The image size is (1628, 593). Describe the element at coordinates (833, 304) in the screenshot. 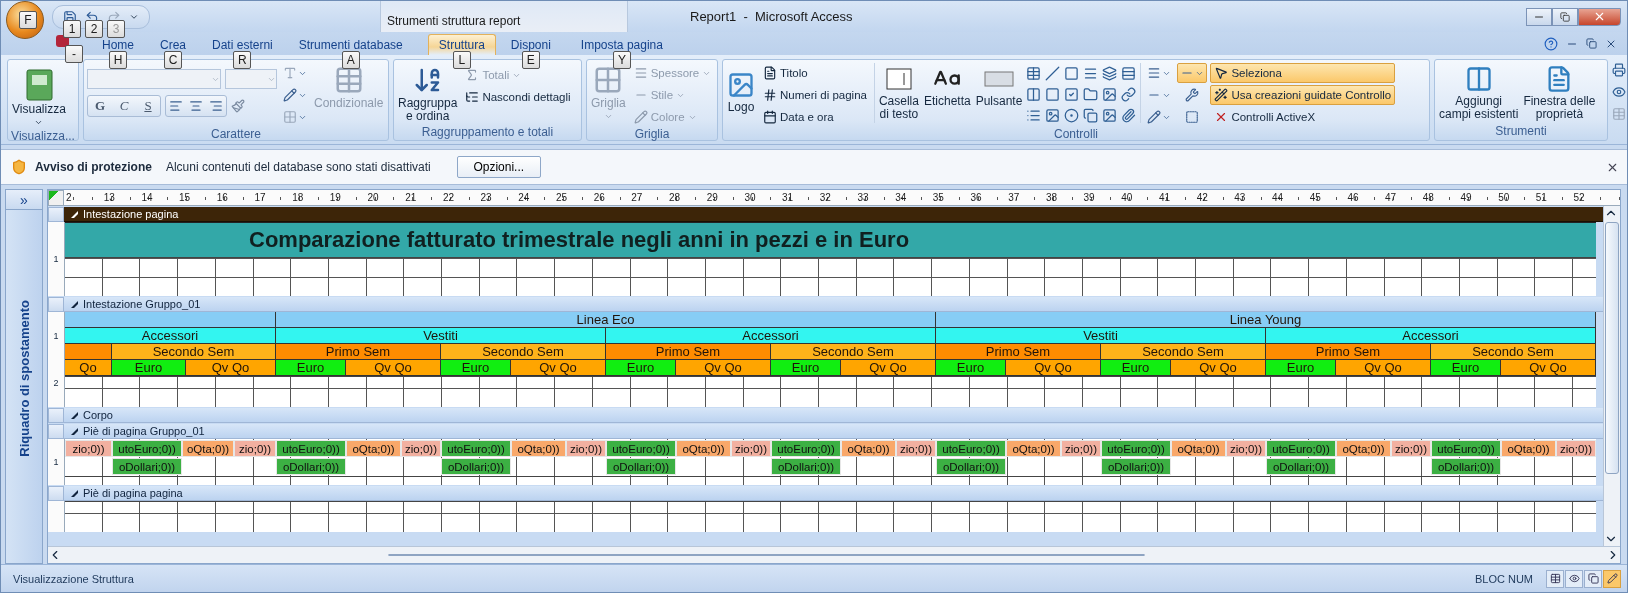

I see `section-bar: Intestazione Gruppo_01` at that location.